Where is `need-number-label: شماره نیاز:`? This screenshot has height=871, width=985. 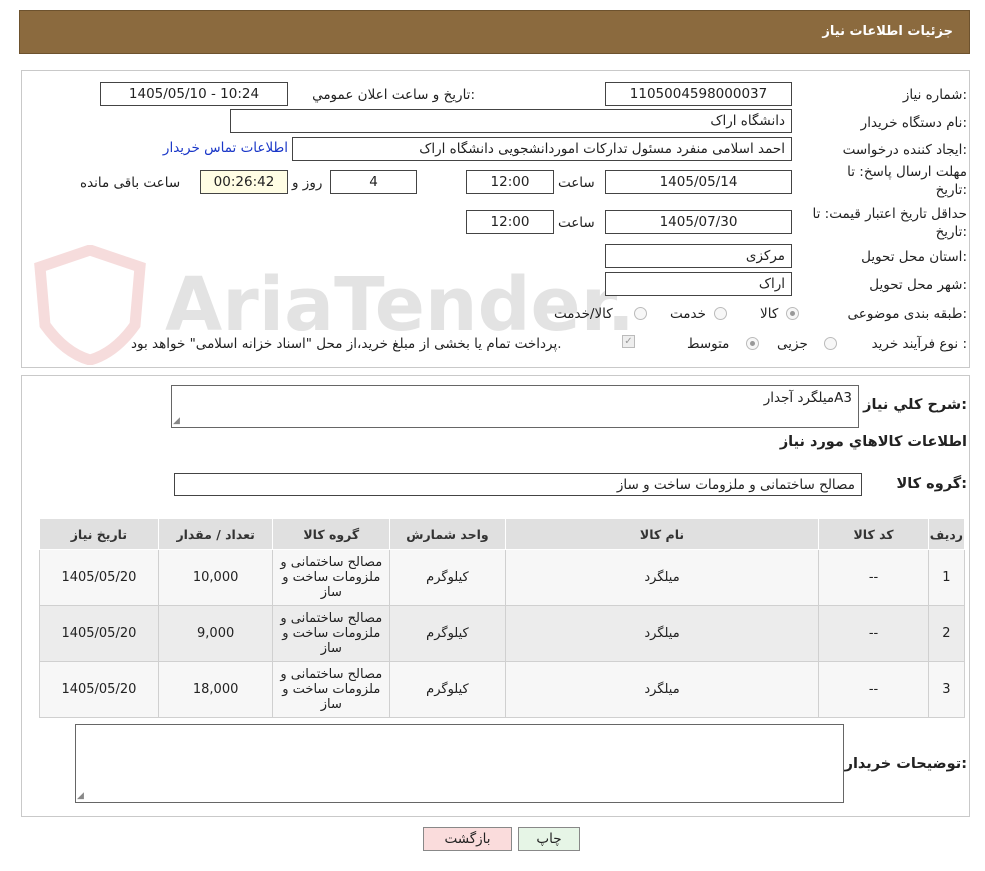 need-number-label: شماره نیاز: is located at coordinates (934, 95).